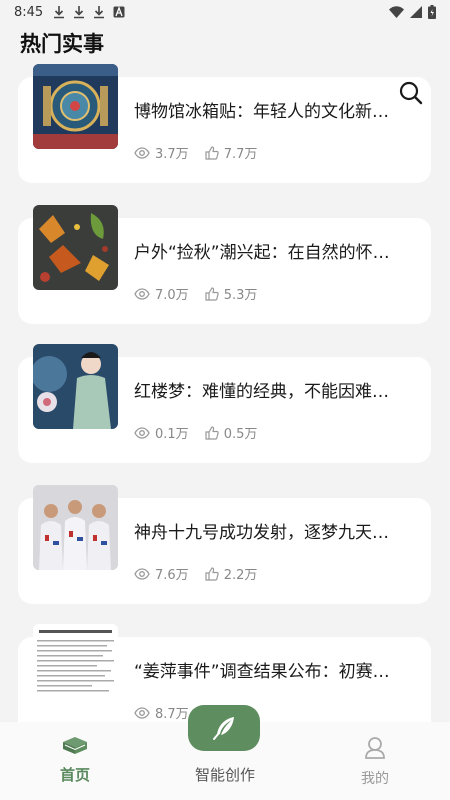 This screenshot has width=450, height=800. Describe the element at coordinates (240, 575) in the screenshot. I see `like-count: 2.2万` at that location.